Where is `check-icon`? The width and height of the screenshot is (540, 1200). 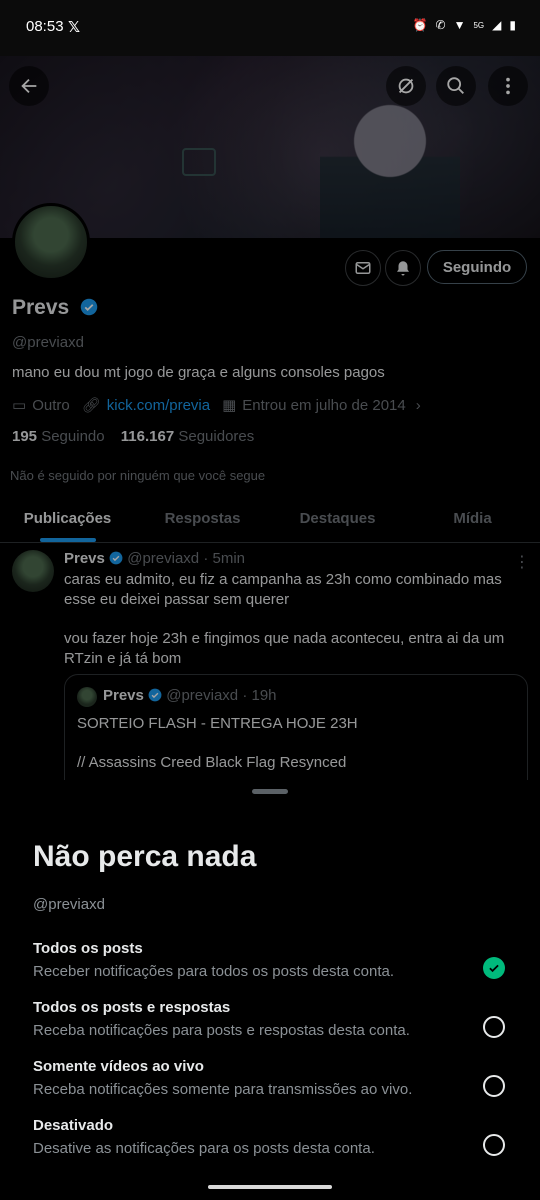 check-icon is located at coordinates (494, 968).